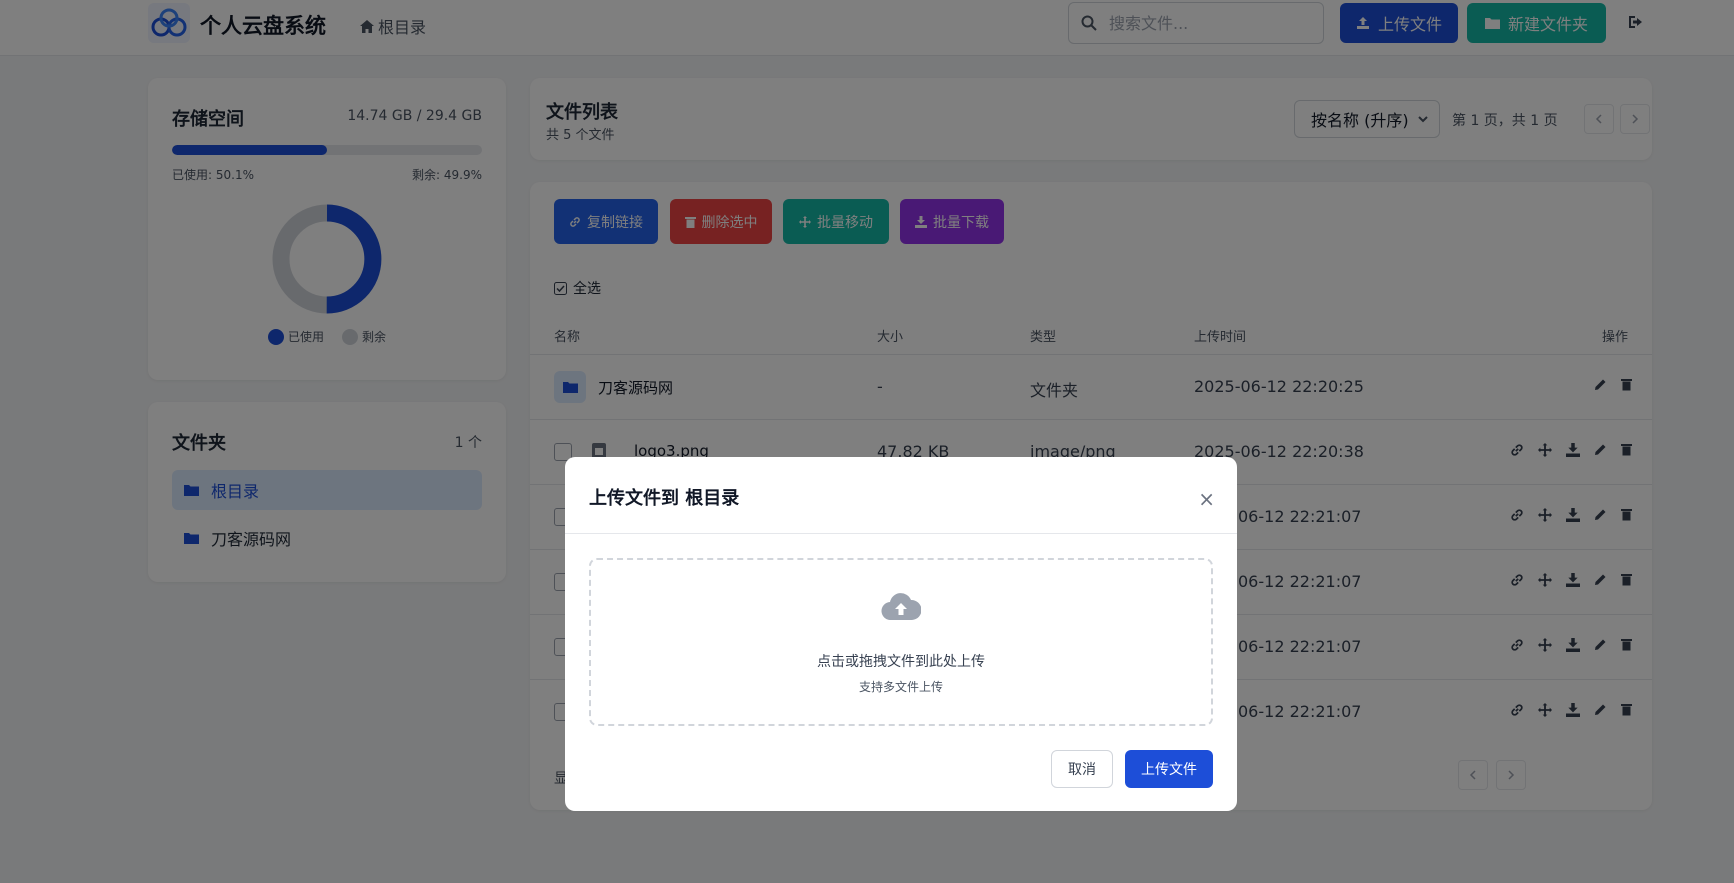 The image size is (1734, 883). Describe the element at coordinates (664, 498) in the screenshot. I see `modal-title: 上传文件到 根目录` at that location.